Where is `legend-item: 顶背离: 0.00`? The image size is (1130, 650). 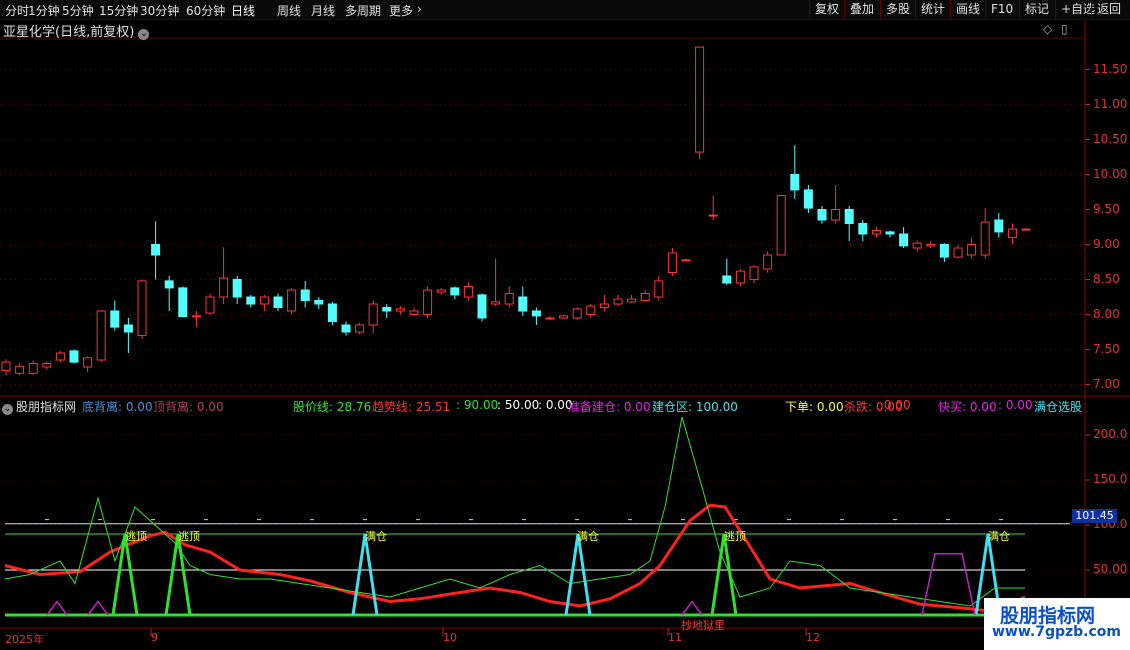
legend-item: 顶背离: 0.00 is located at coordinates (188, 407).